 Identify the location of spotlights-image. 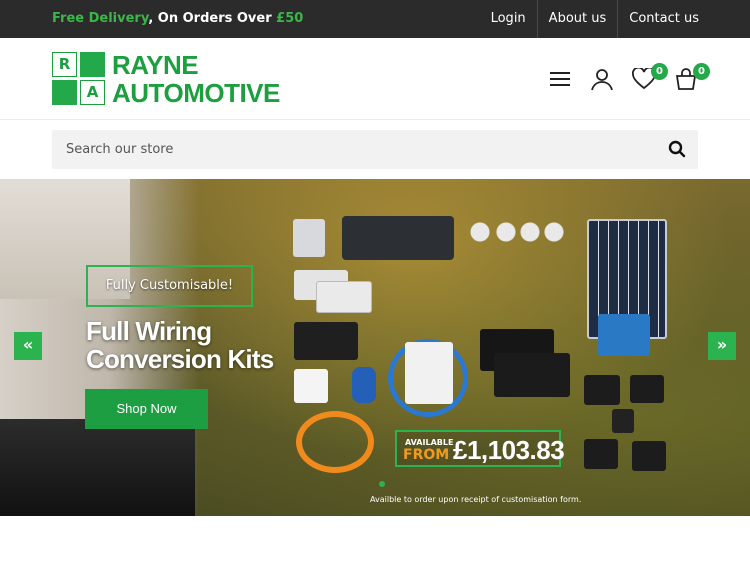
(518, 232).